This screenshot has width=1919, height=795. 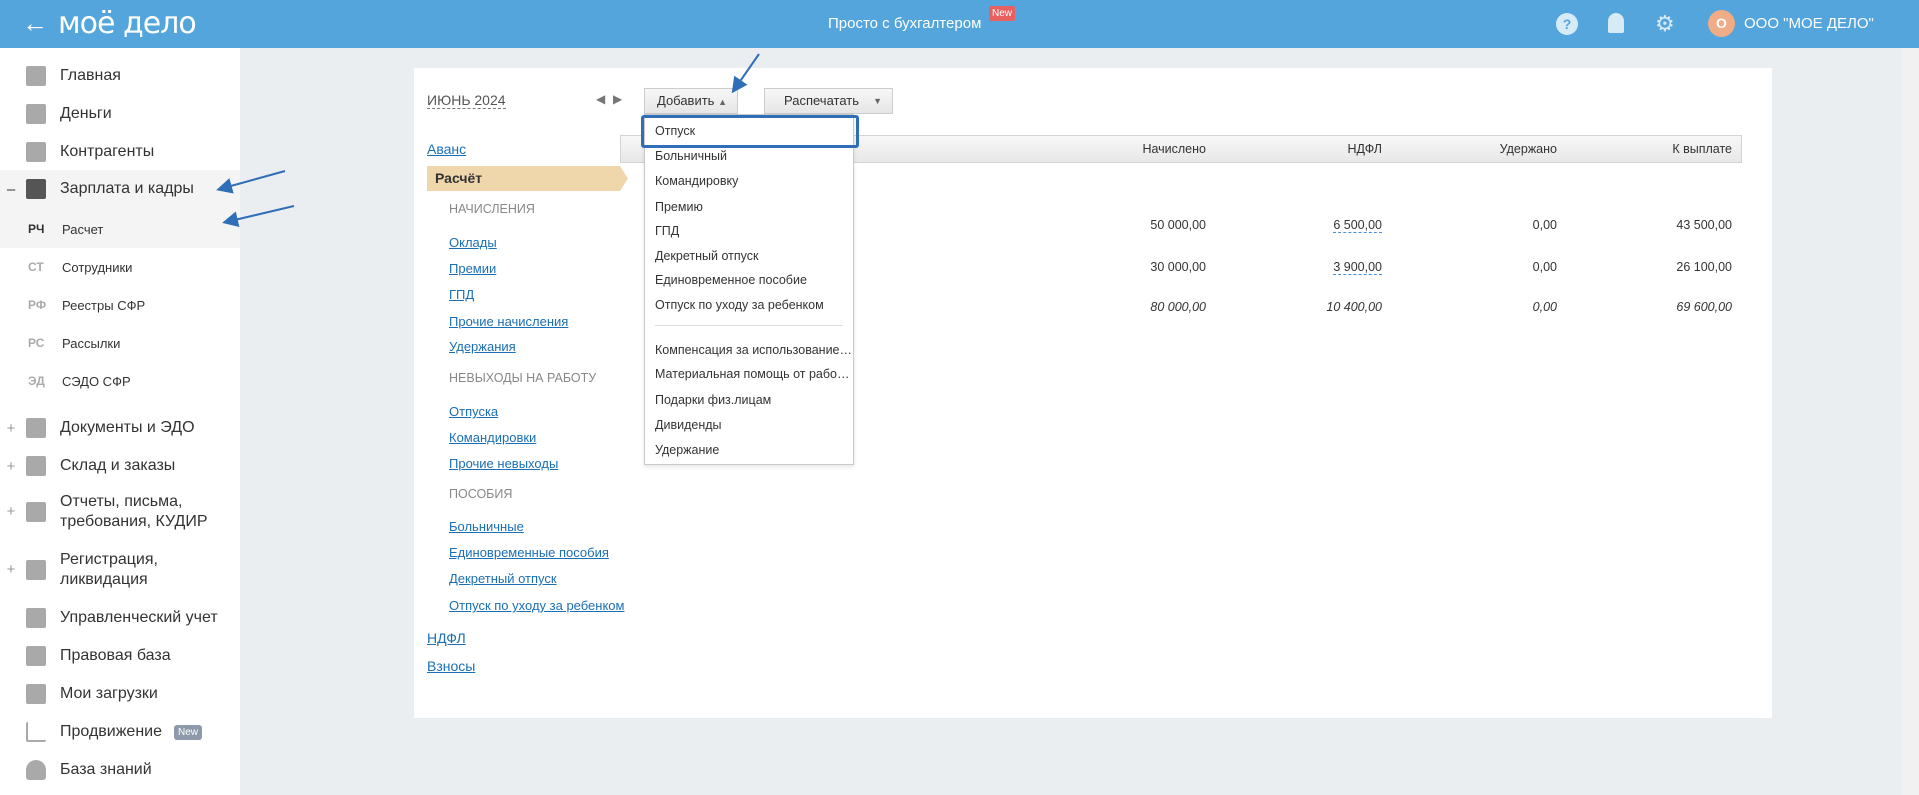 What do you see at coordinates (1544, 307) in the screenshot?
I see `total-withheld: 0,00` at bounding box center [1544, 307].